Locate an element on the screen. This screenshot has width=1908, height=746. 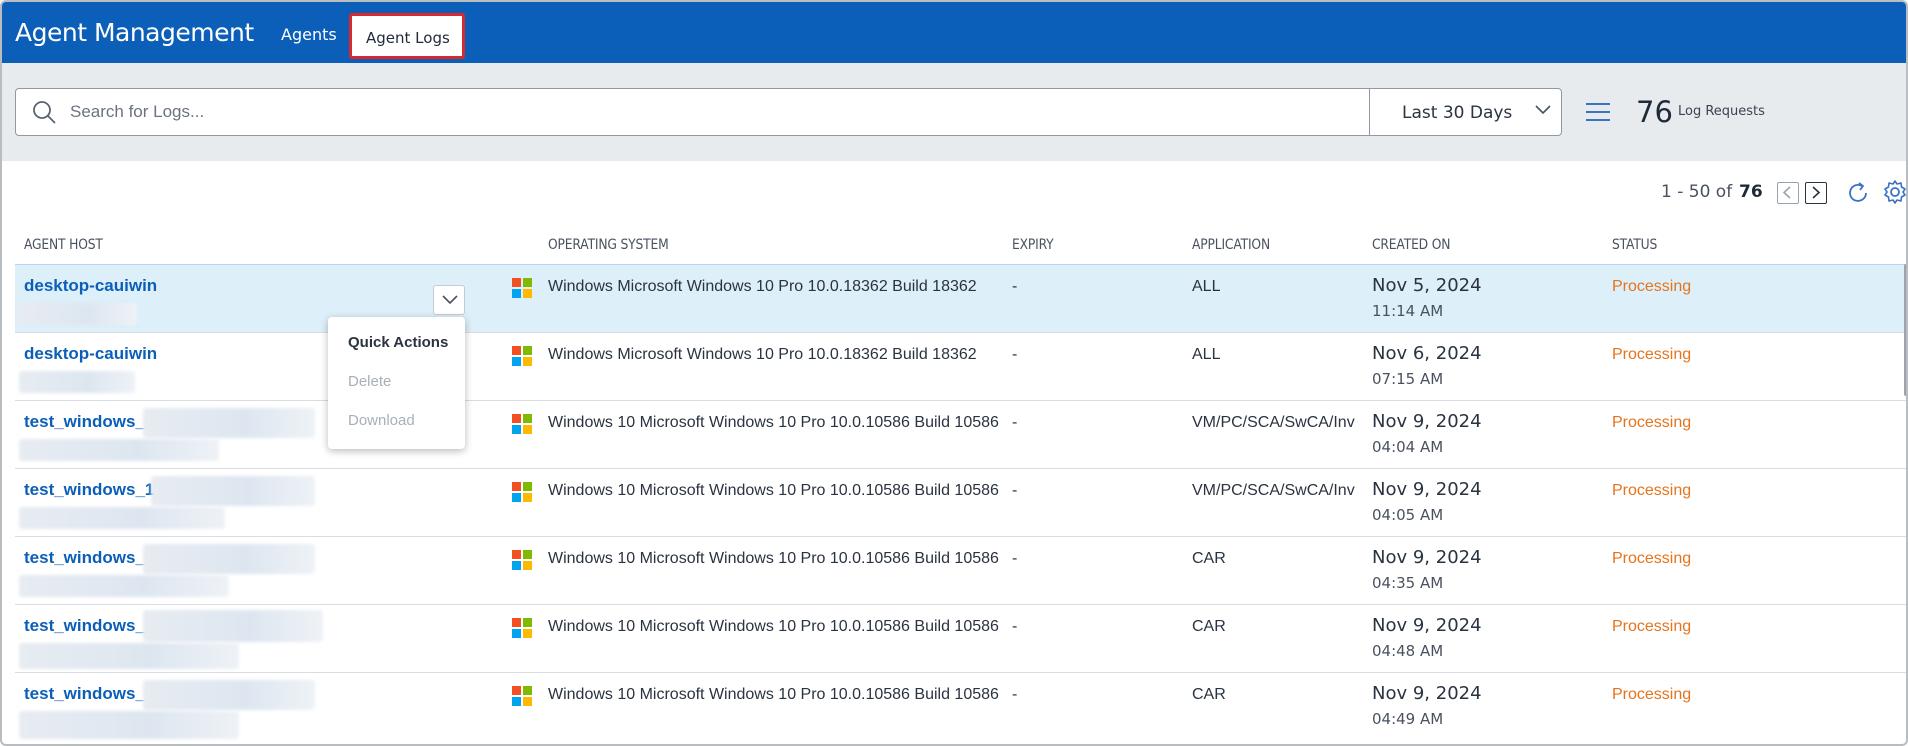
app-title: Agent Management is located at coordinates (134, 32).